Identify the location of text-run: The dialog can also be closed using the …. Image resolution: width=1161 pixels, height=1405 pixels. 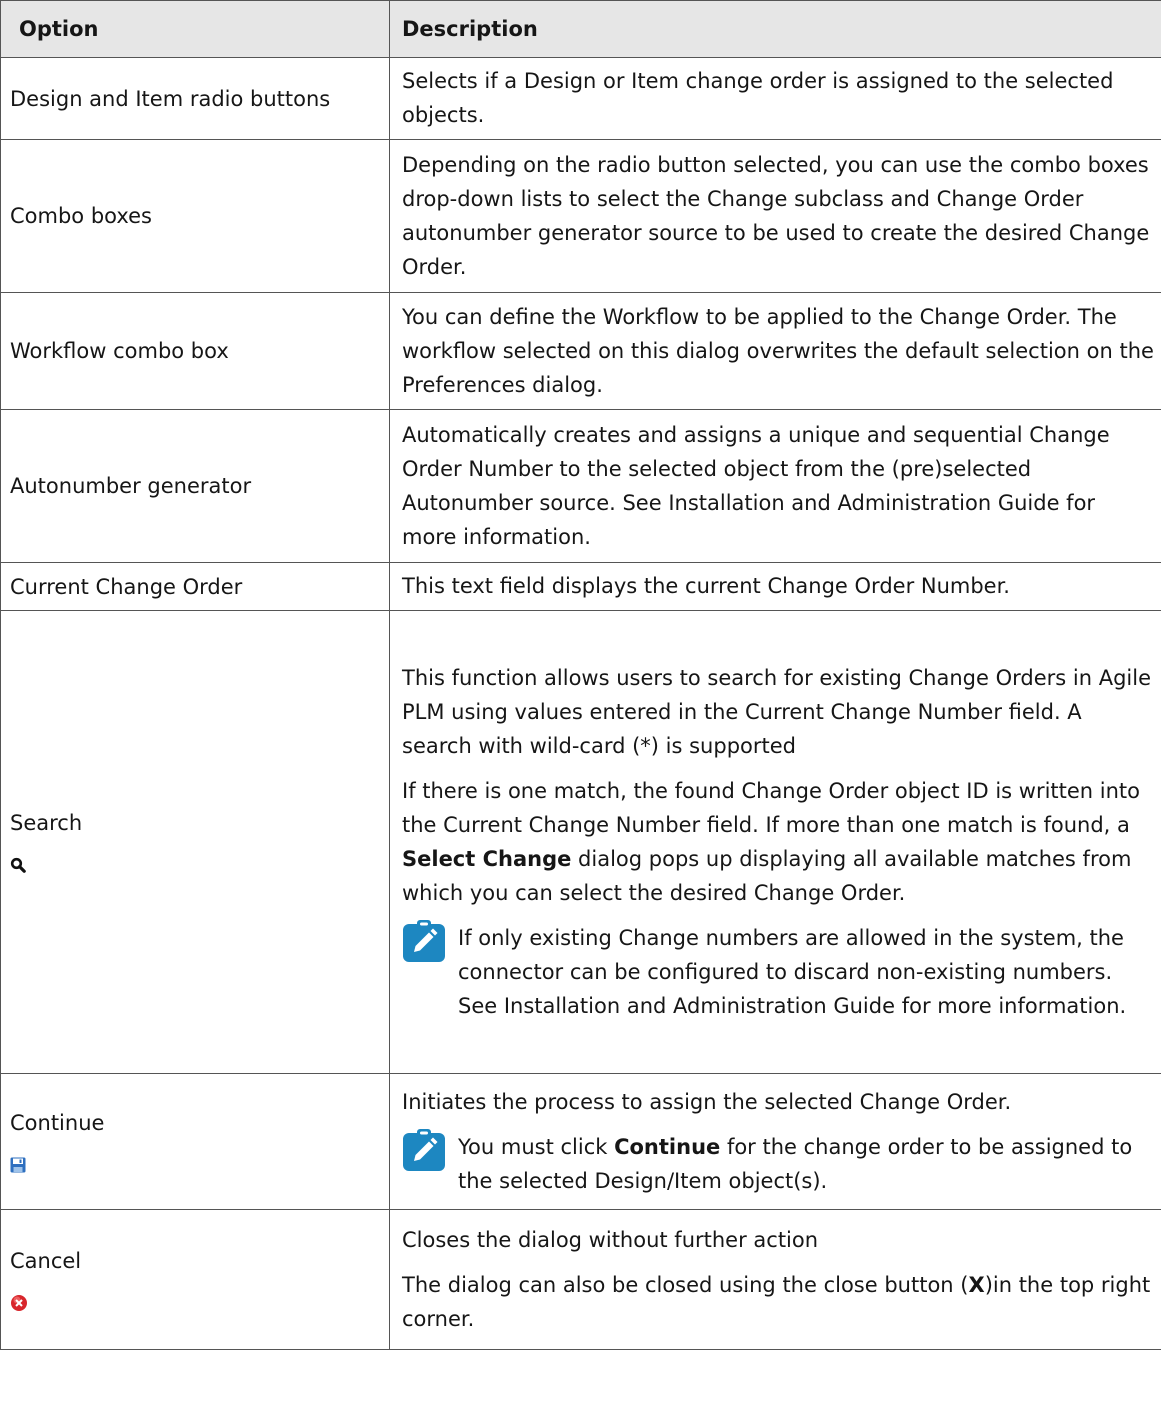
(685, 1284).